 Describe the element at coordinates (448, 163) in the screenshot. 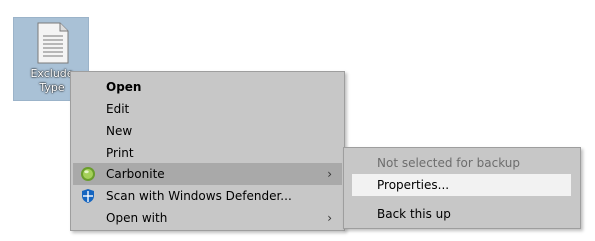

I see `submenu-item-not-selected-label: Not selected for backup` at that location.